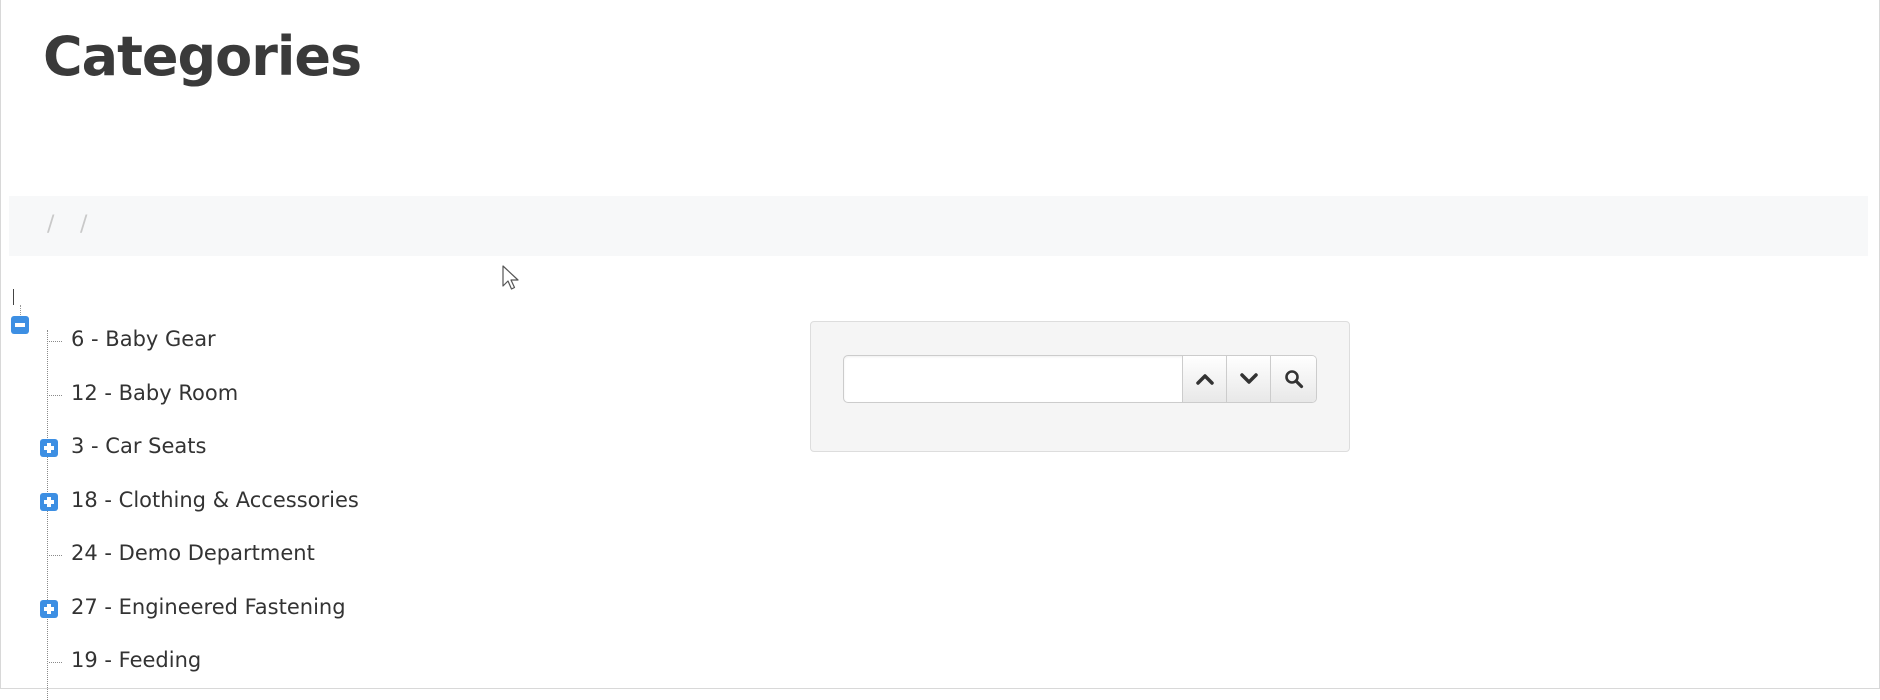 This screenshot has height=700, width=1880. I want to click on tree-item-label: 27 - Engineered Fastening, so click(208, 607).